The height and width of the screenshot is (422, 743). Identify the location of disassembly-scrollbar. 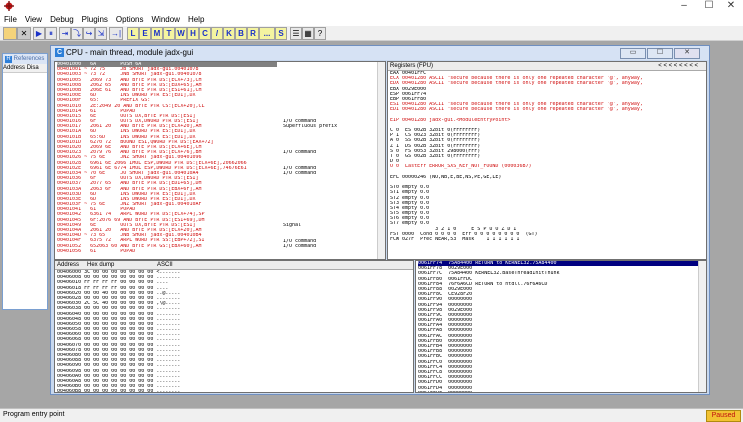
(381, 160).